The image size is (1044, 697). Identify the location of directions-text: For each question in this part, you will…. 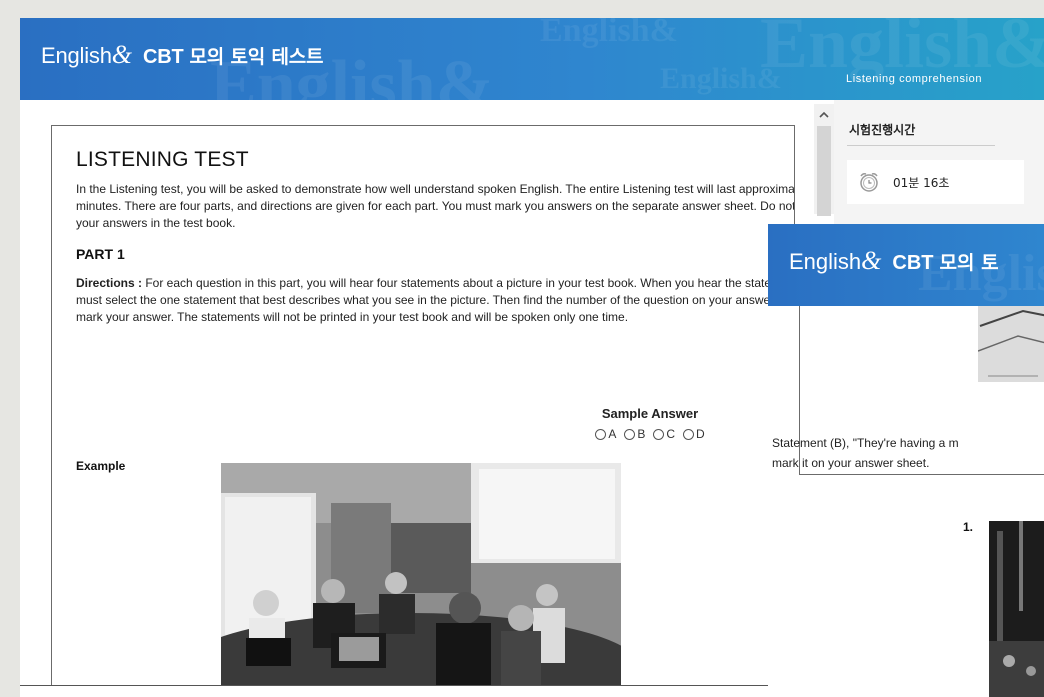
(435, 300).